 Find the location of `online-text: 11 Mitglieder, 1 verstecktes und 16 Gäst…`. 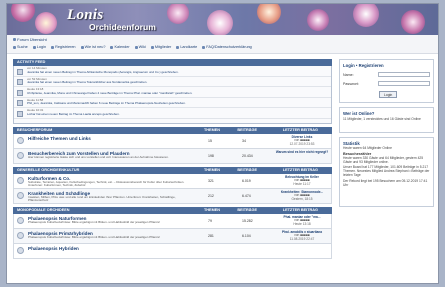

online-text: 11 Mitglieder, 1 verstecktes und 16 Gäst… is located at coordinates (382, 119).